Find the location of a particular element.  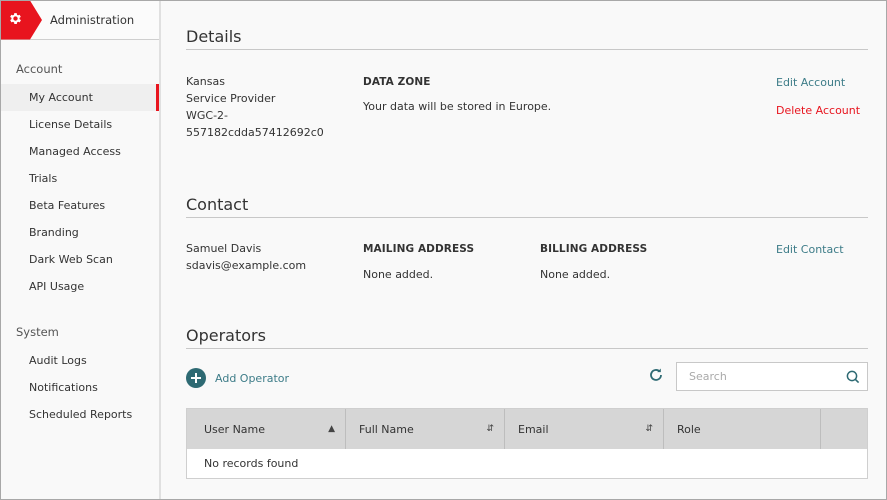

sidebar-item-my-account: My Account is located at coordinates (80, 97).